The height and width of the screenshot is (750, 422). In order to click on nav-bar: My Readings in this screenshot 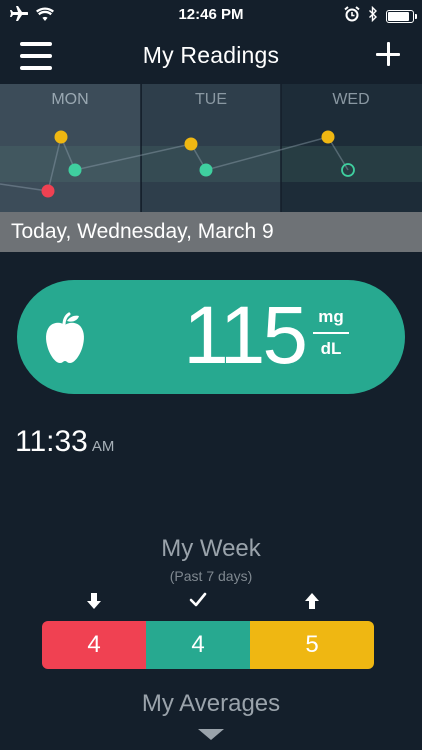, I will do `click(211, 57)`.